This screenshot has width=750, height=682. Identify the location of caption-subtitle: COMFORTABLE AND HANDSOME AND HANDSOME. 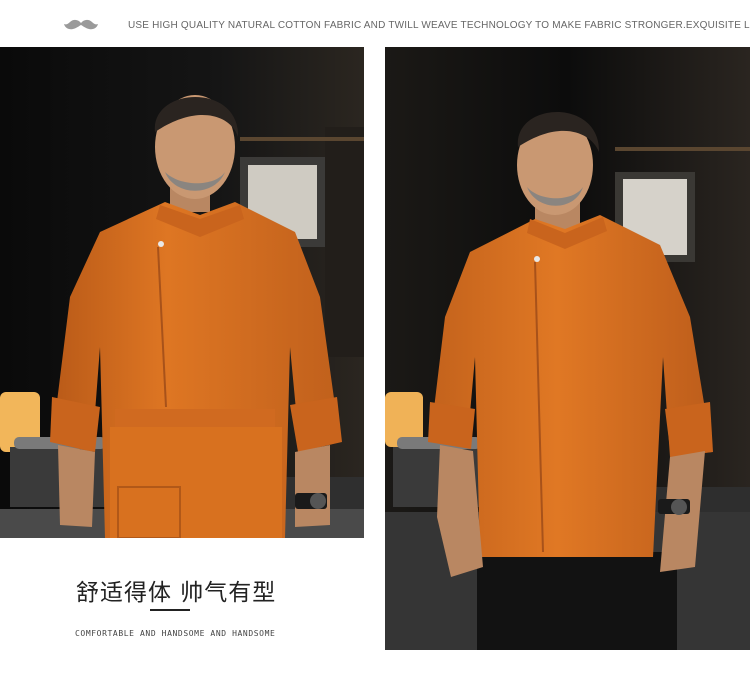
(175, 633).